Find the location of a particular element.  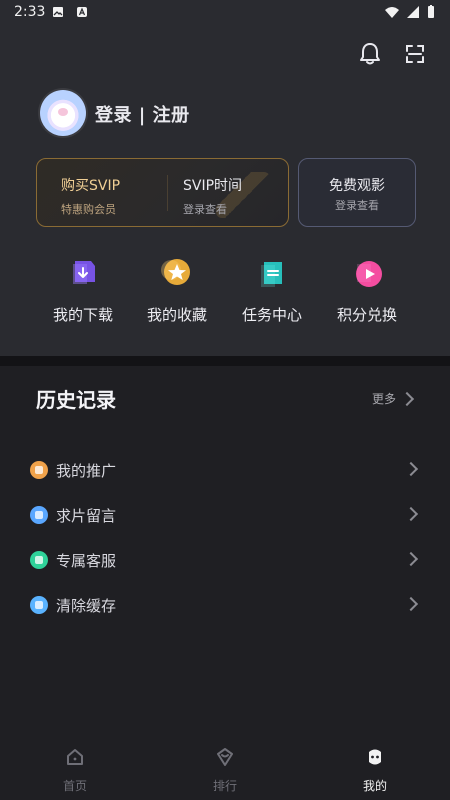

bottom-tabbar: 首页 排行 我的 is located at coordinates (225, 768).